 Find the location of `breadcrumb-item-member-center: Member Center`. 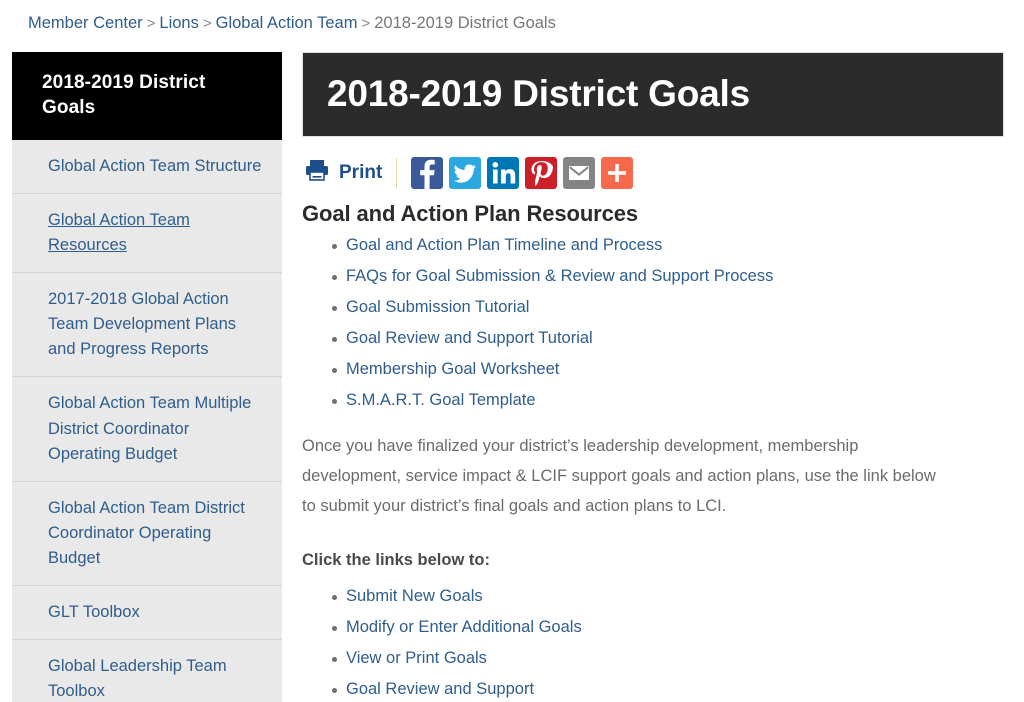

breadcrumb-item-member-center: Member Center is located at coordinates (85, 23).